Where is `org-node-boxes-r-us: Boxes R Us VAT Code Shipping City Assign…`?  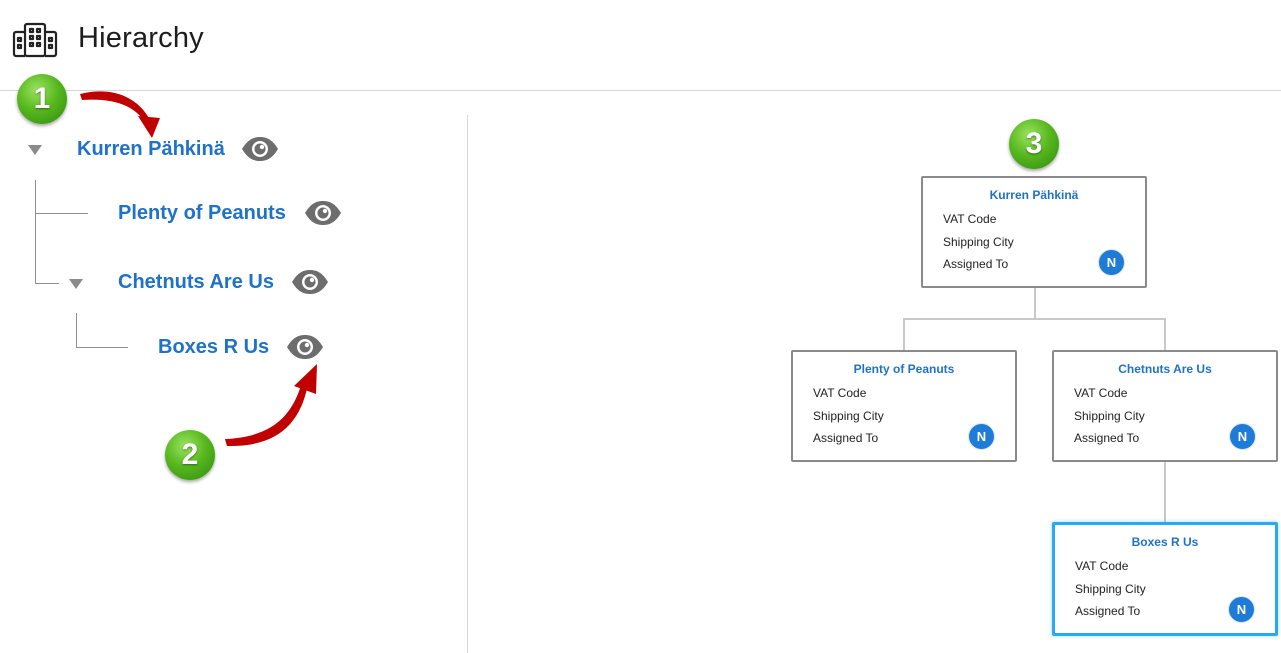
org-node-boxes-r-us: Boxes R Us VAT Code Shipping City Assign… is located at coordinates (1165, 579).